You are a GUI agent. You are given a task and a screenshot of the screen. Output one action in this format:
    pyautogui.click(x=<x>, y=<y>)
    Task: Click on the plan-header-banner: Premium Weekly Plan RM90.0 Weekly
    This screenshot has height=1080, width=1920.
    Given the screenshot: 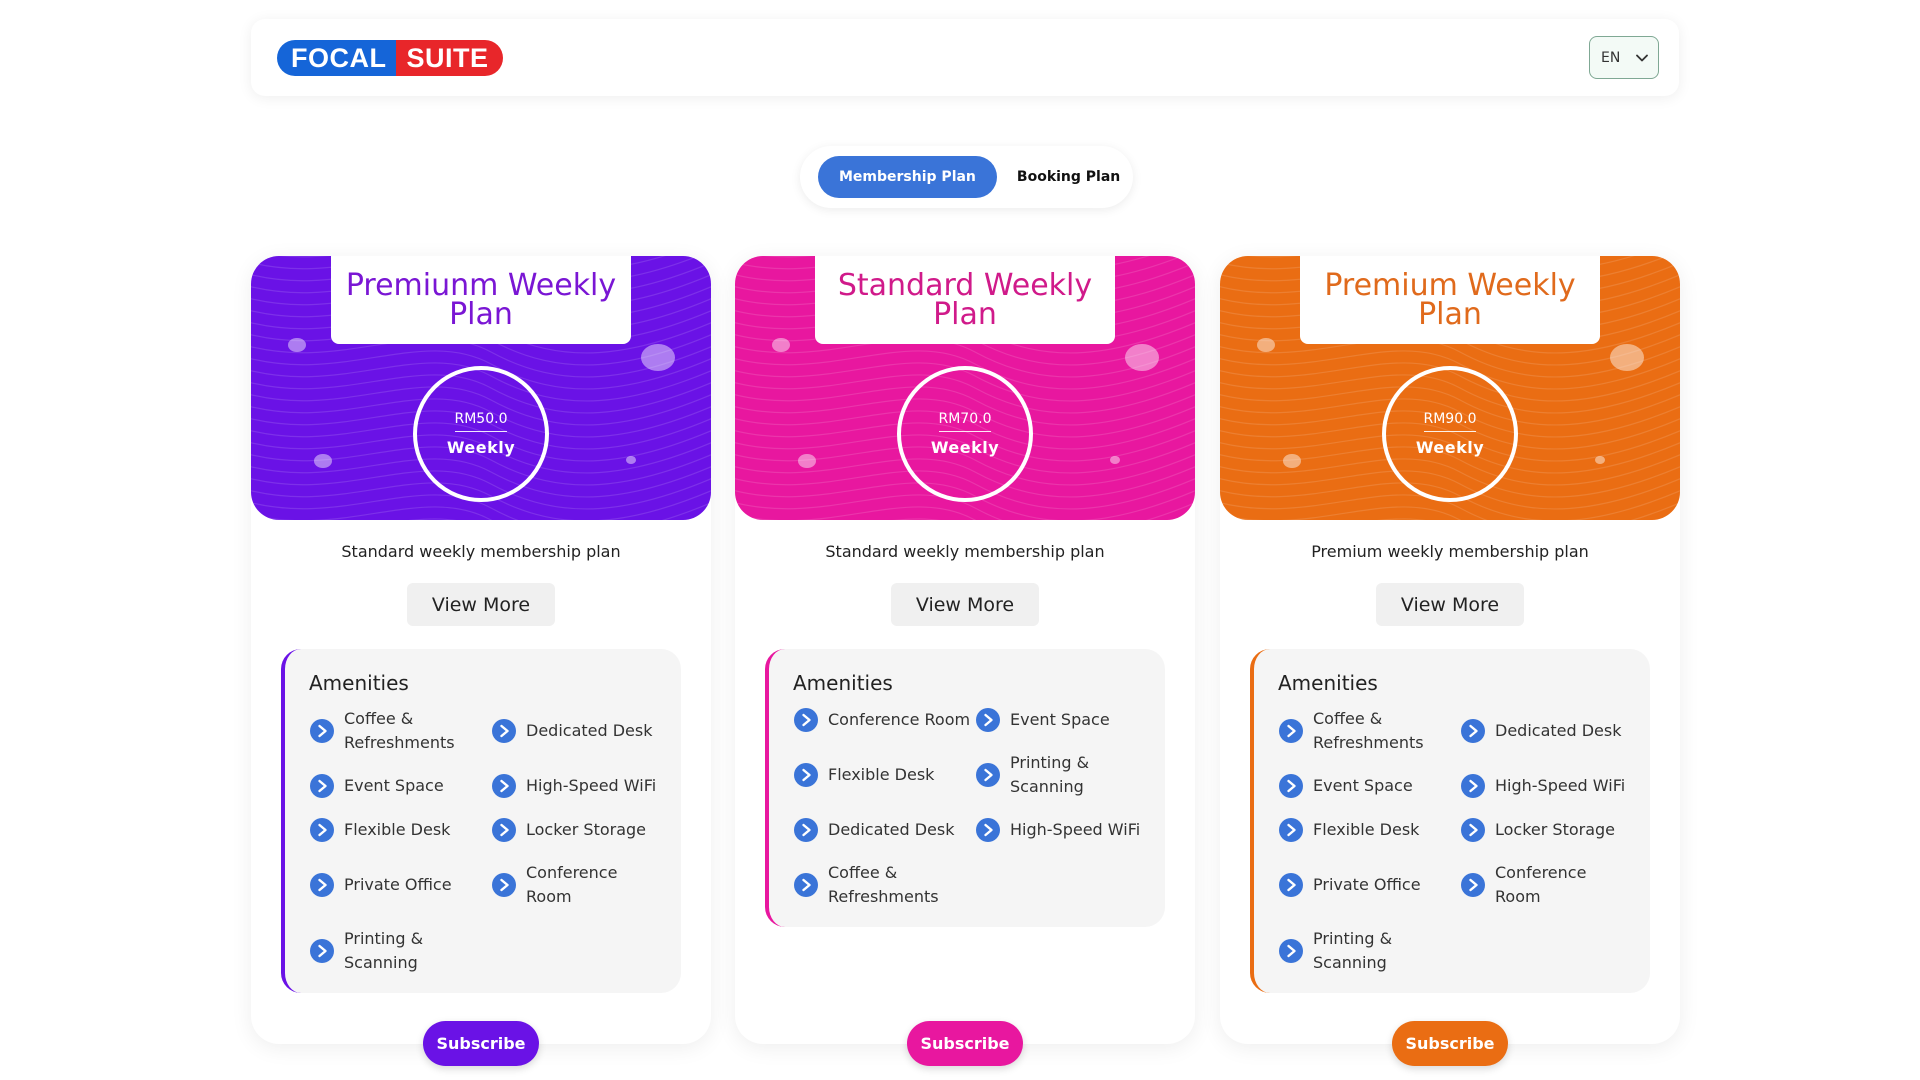 What is the action you would take?
    pyautogui.click(x=1450, y=388)
    